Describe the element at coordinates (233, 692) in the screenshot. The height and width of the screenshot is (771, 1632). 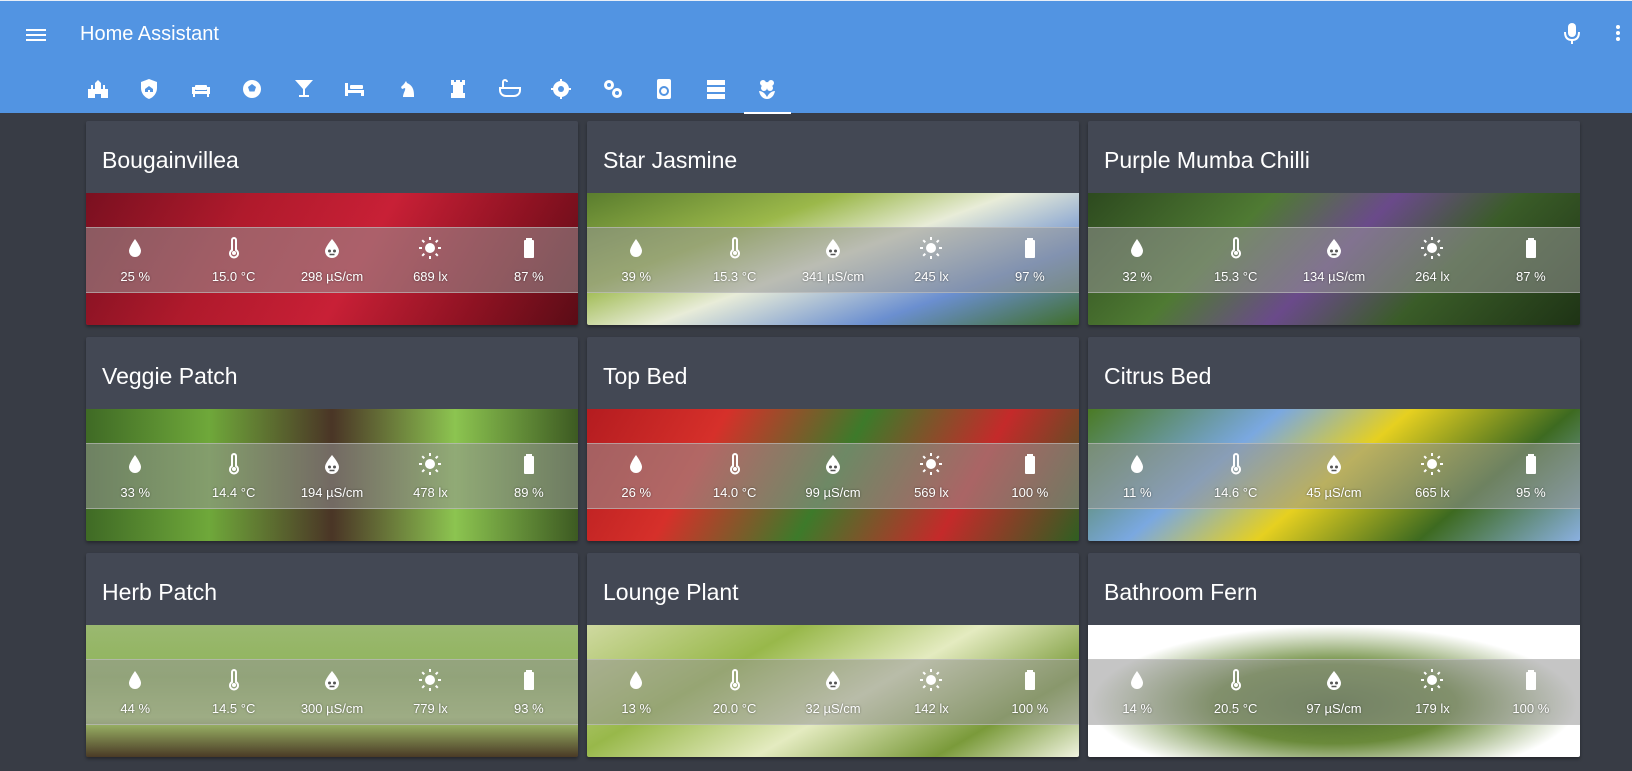
I see `sensor-temperature: 14.5 °C` at that location.